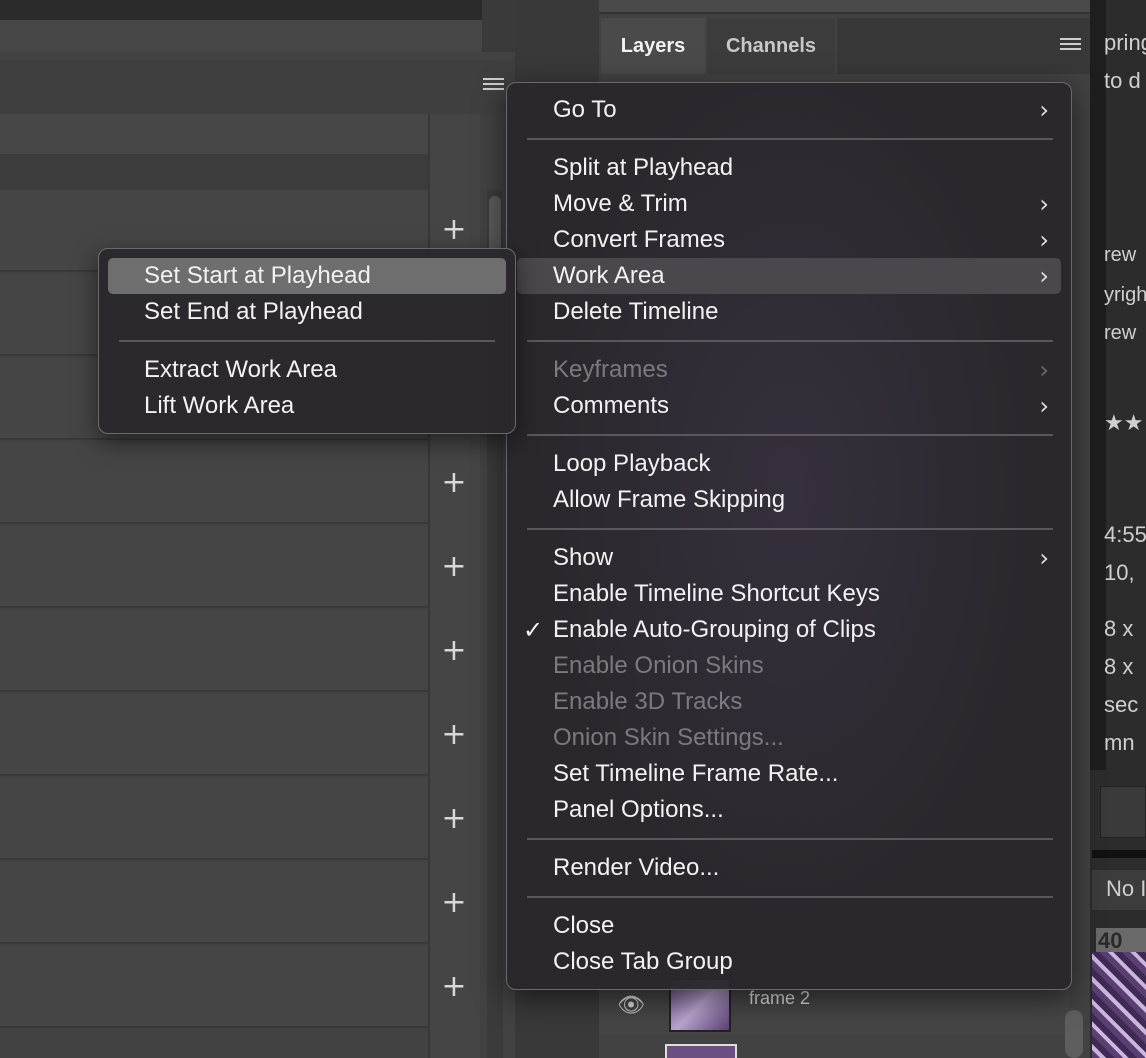 This screenshot has width=1146, height=1058. Describe the element at coordinates (611, 405) in the screenshot. I see `menu-item-label: Comments` at that location.